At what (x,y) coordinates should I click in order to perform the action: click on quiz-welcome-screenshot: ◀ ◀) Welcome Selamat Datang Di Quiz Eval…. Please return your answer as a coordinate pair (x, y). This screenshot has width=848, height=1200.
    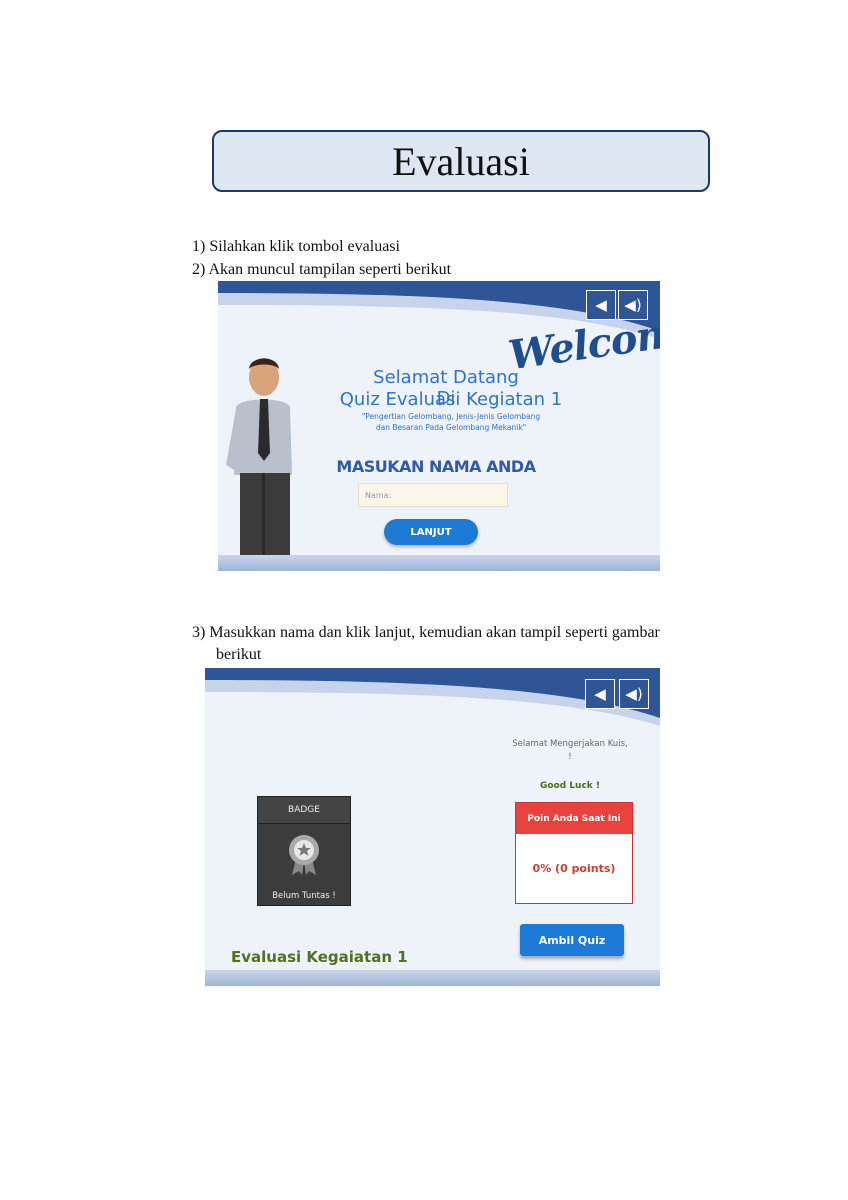
    Looking at the image, I should click on (439, 426).